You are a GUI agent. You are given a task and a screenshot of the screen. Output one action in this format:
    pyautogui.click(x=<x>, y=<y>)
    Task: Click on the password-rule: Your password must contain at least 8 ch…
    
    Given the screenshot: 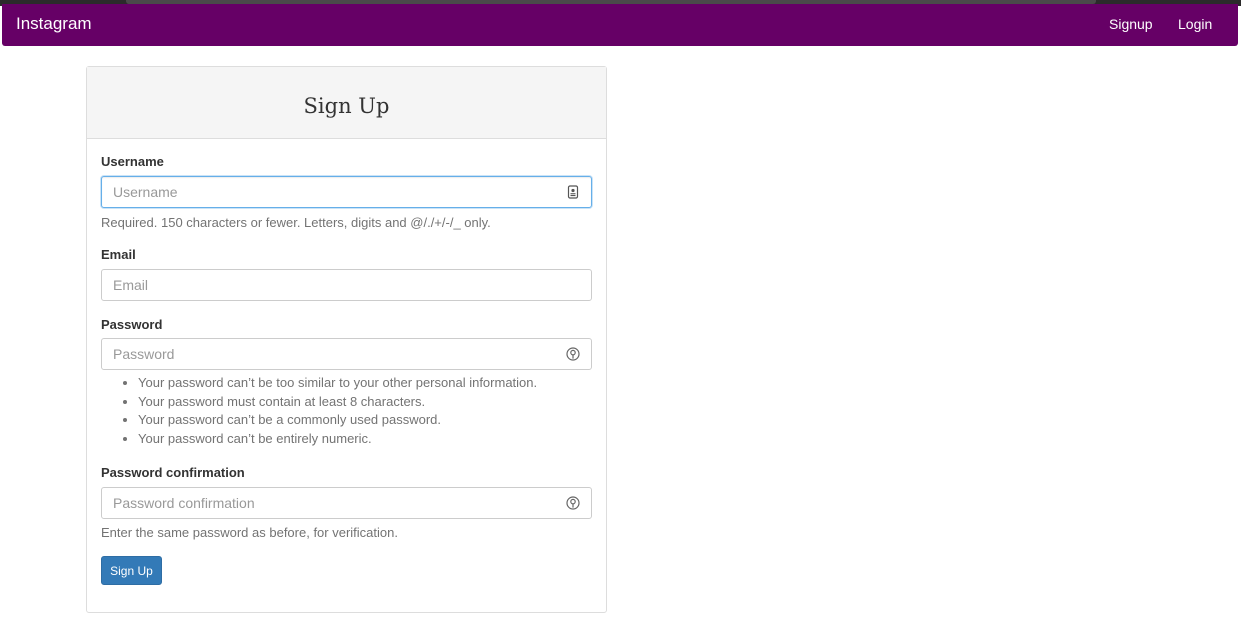 What is the action you would take?
    pyautogui.click(x=337, y=402)
    